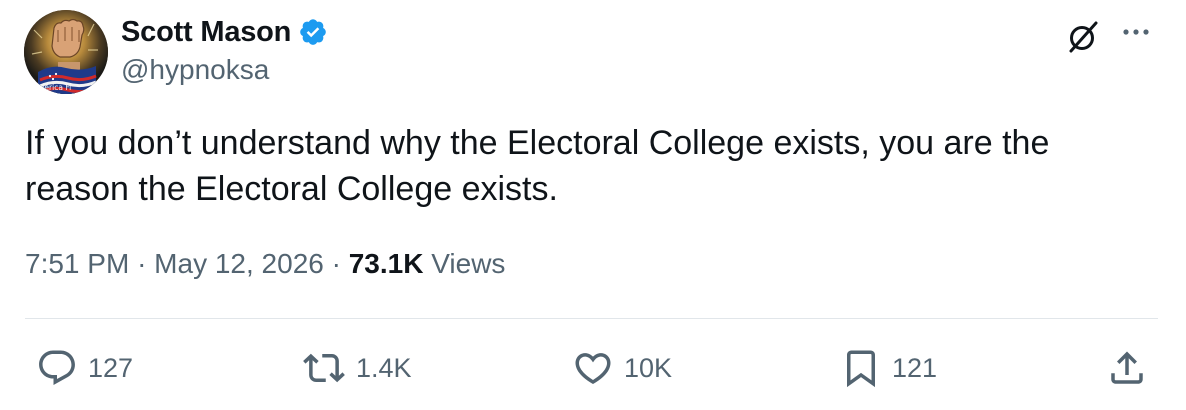  I want to click on author-handle: @hypnoksa, so click(195, 70).